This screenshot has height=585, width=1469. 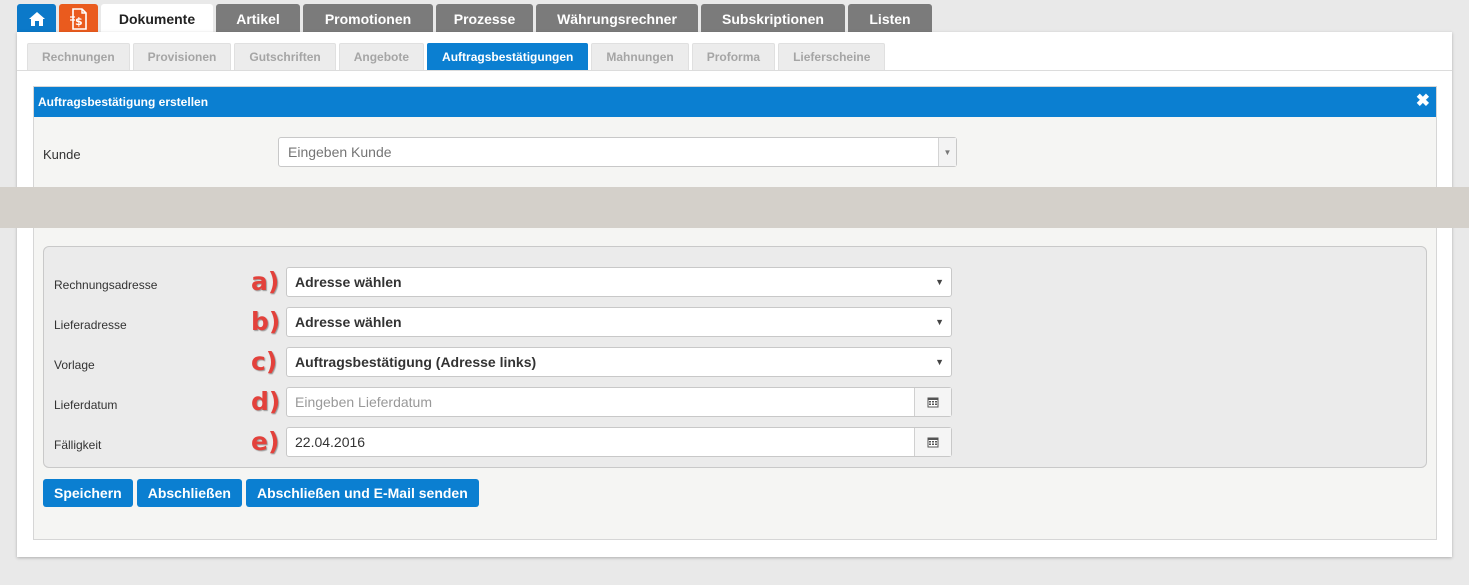 What do you see at coordinates (484, 18) in the screenshot?
I see `tab-prozesse: Prozesse` at bounding box center [484, 18].